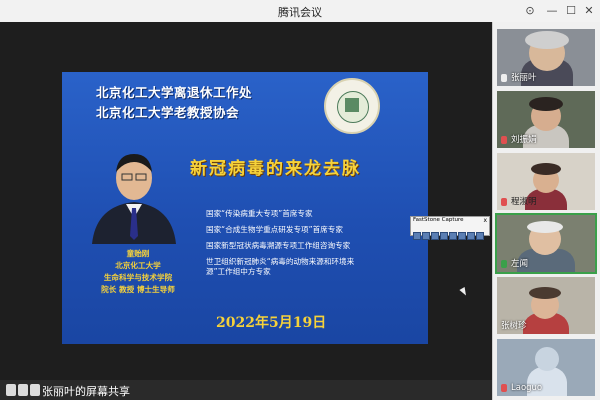  Describe the element at coordinates (275, 169) in the screenshot. I see `slide-topic: 新冠病毒的来龙去脉` at that location.